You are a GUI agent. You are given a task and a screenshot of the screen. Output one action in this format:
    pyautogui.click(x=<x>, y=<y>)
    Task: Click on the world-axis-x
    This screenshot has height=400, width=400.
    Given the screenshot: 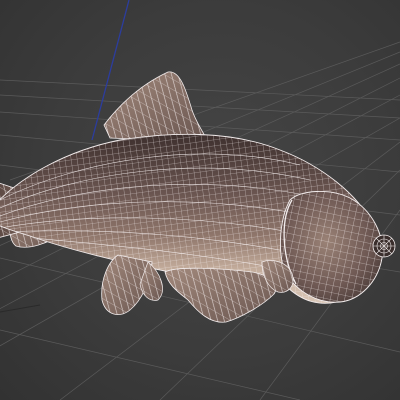 What is the action you would take?
    pyautogui.click(x=20, y=308)
    